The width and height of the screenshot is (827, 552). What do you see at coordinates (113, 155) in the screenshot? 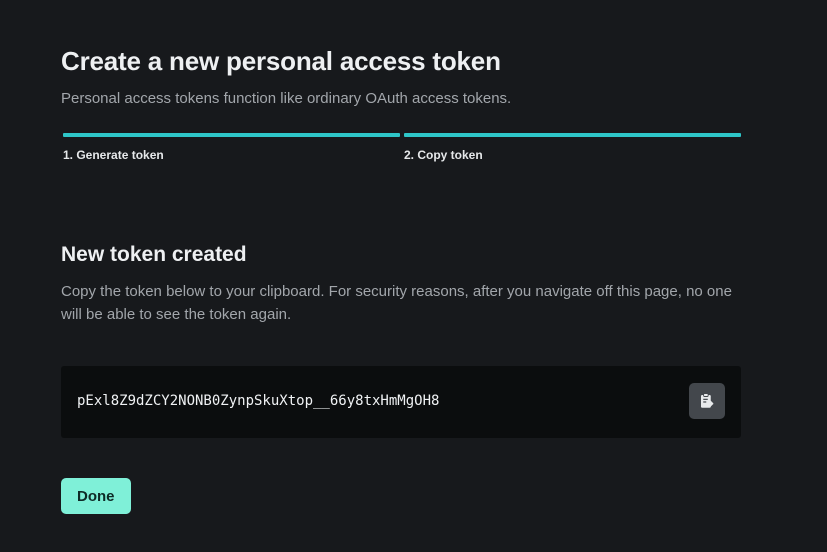
I see `step-label: 1. Generate token` at bounding box center [113, 155].